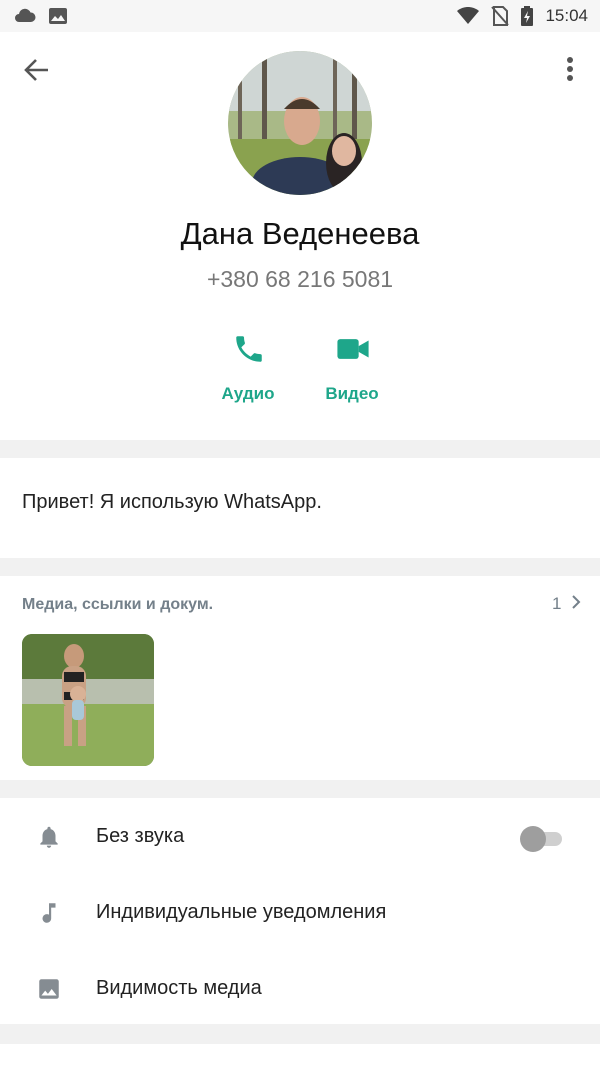  I want to click on custom-notifications-row: Индивидуальные уведомления, so click(300, 913).